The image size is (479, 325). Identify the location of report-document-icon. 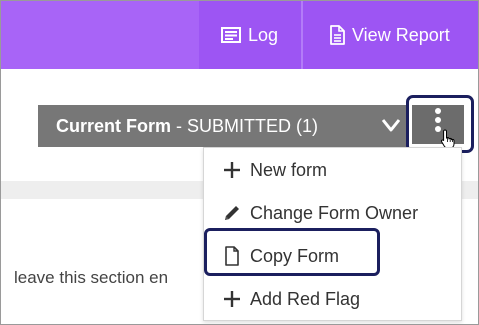
(337, 35).